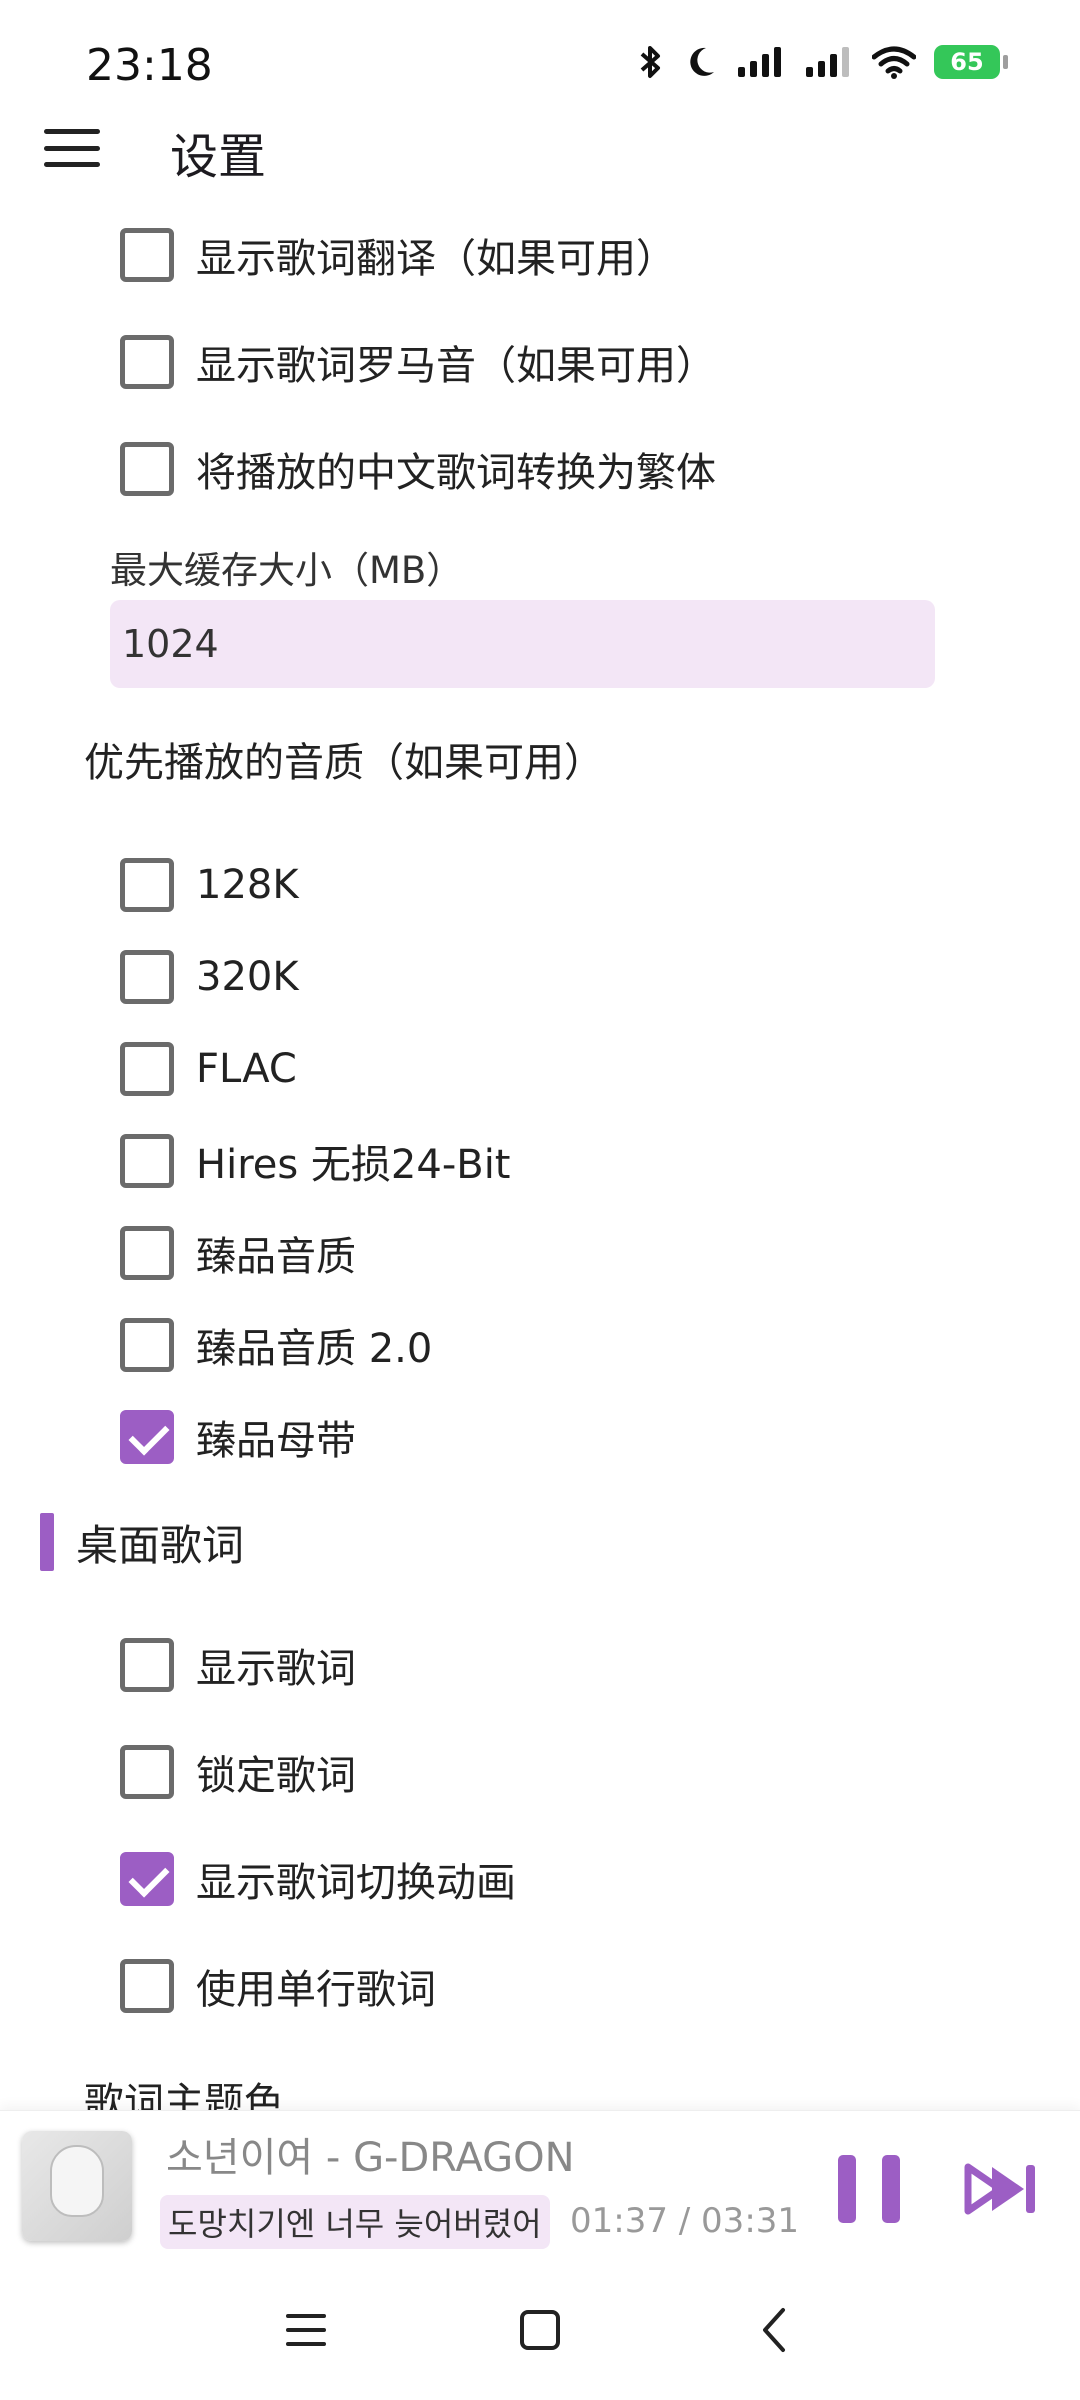 The height and width of the screenshot is (2400, 1080). I want to click on checkbox-label: FLAC, so click(246, 1069).